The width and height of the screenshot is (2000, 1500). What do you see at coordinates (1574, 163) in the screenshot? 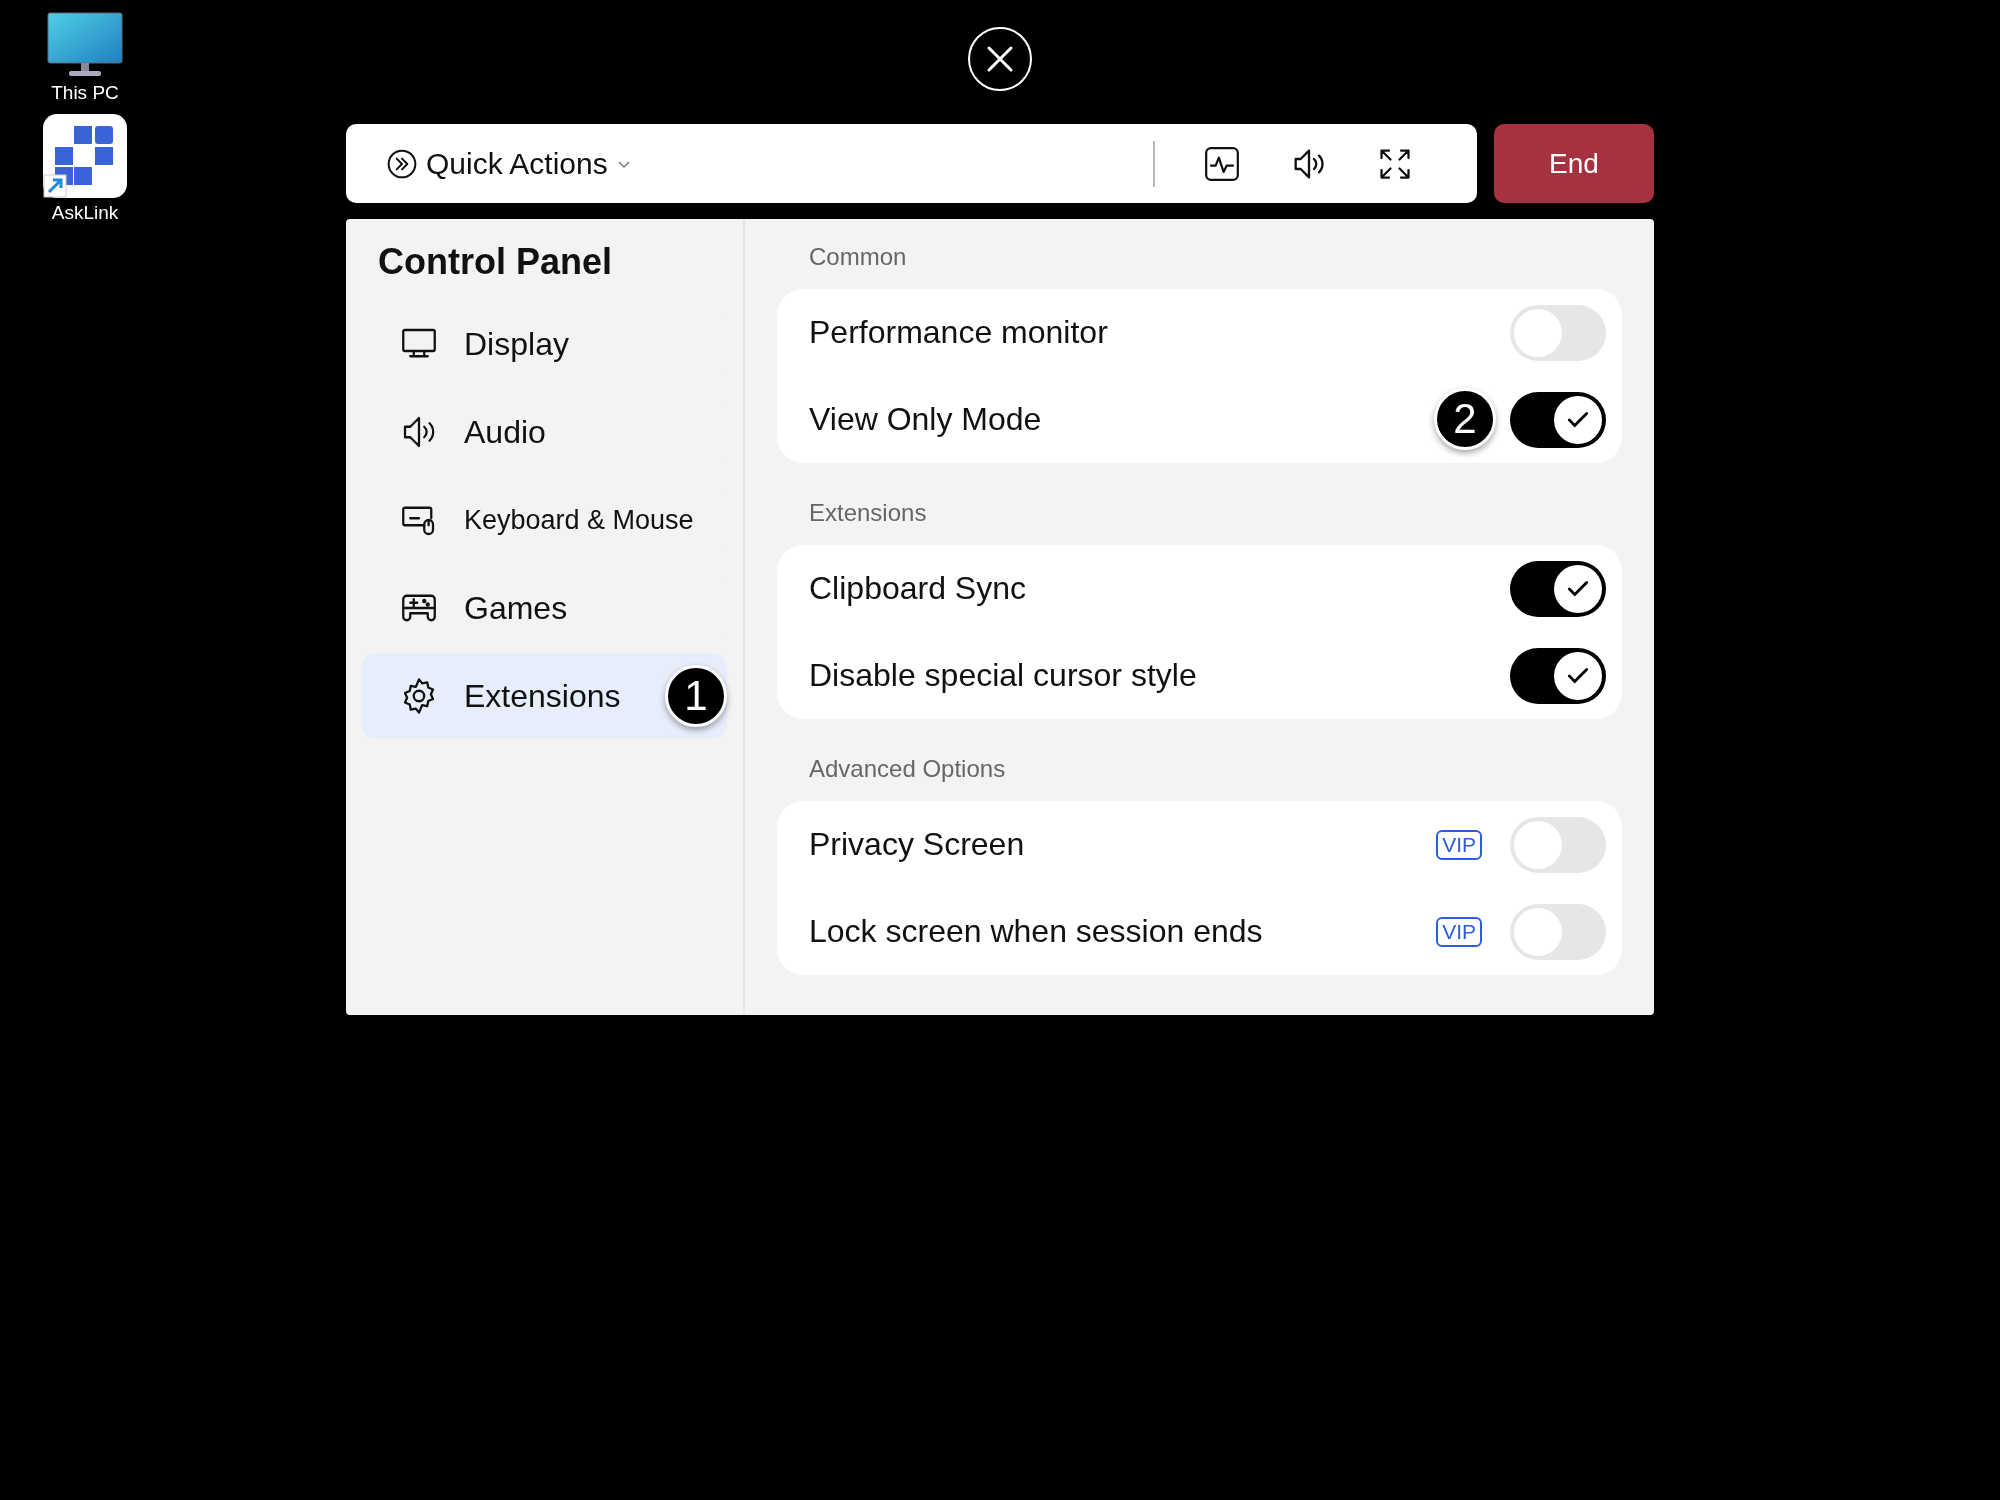
I see `end-button: End` at bounding box center [1574, 163].